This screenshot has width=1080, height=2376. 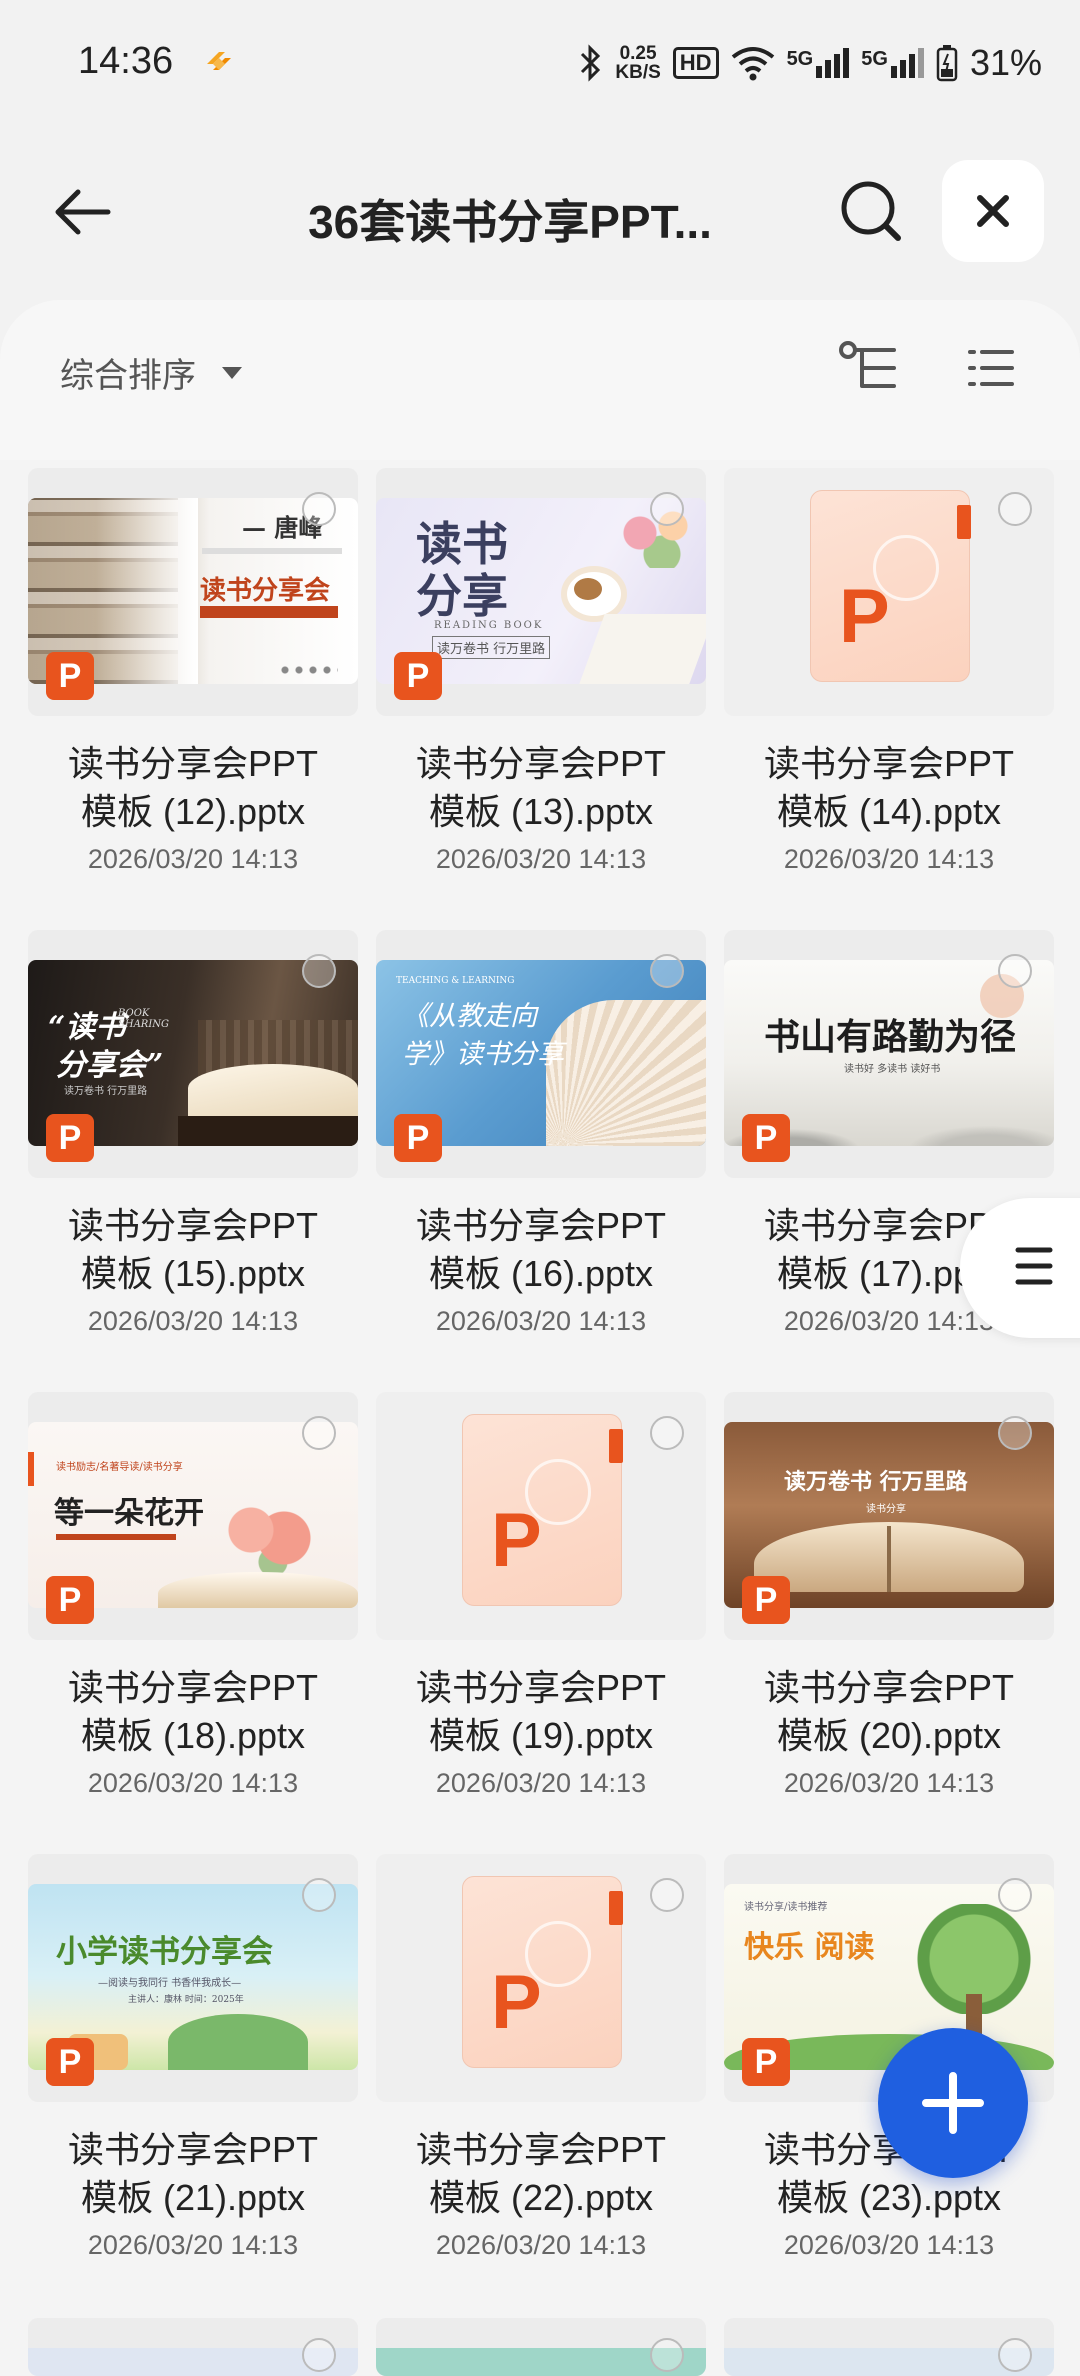 What do you see at coordinates (871, 211) in the screenshot?
I see `search-icon` at bounding box center [871, 211].